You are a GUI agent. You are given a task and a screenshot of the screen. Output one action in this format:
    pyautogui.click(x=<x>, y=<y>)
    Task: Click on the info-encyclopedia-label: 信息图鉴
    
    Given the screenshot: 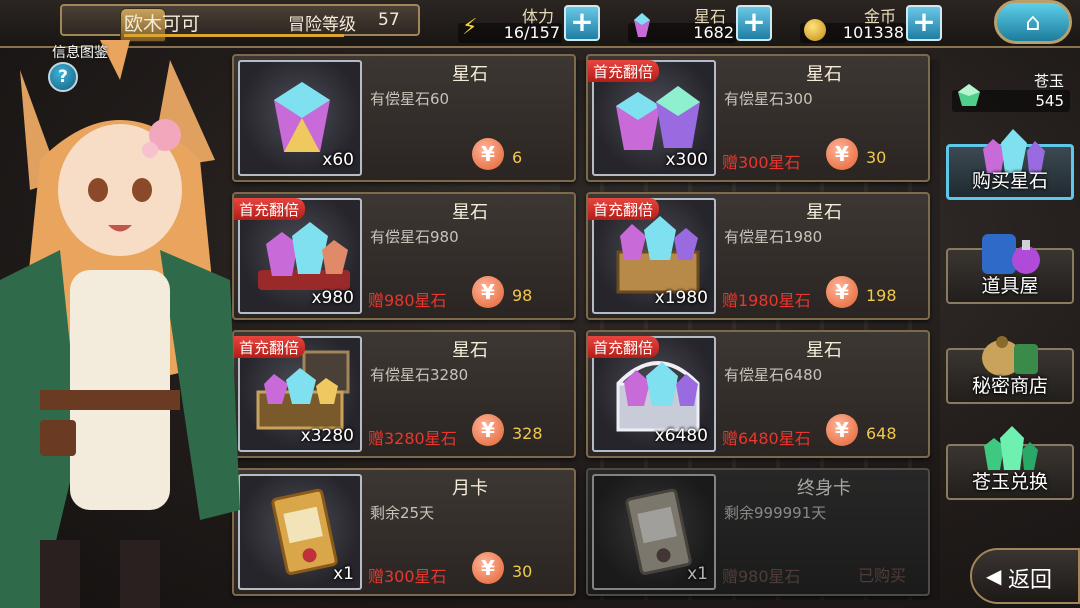 What is the action you would take?
    pyautogui.click(x=80, y=53)
    